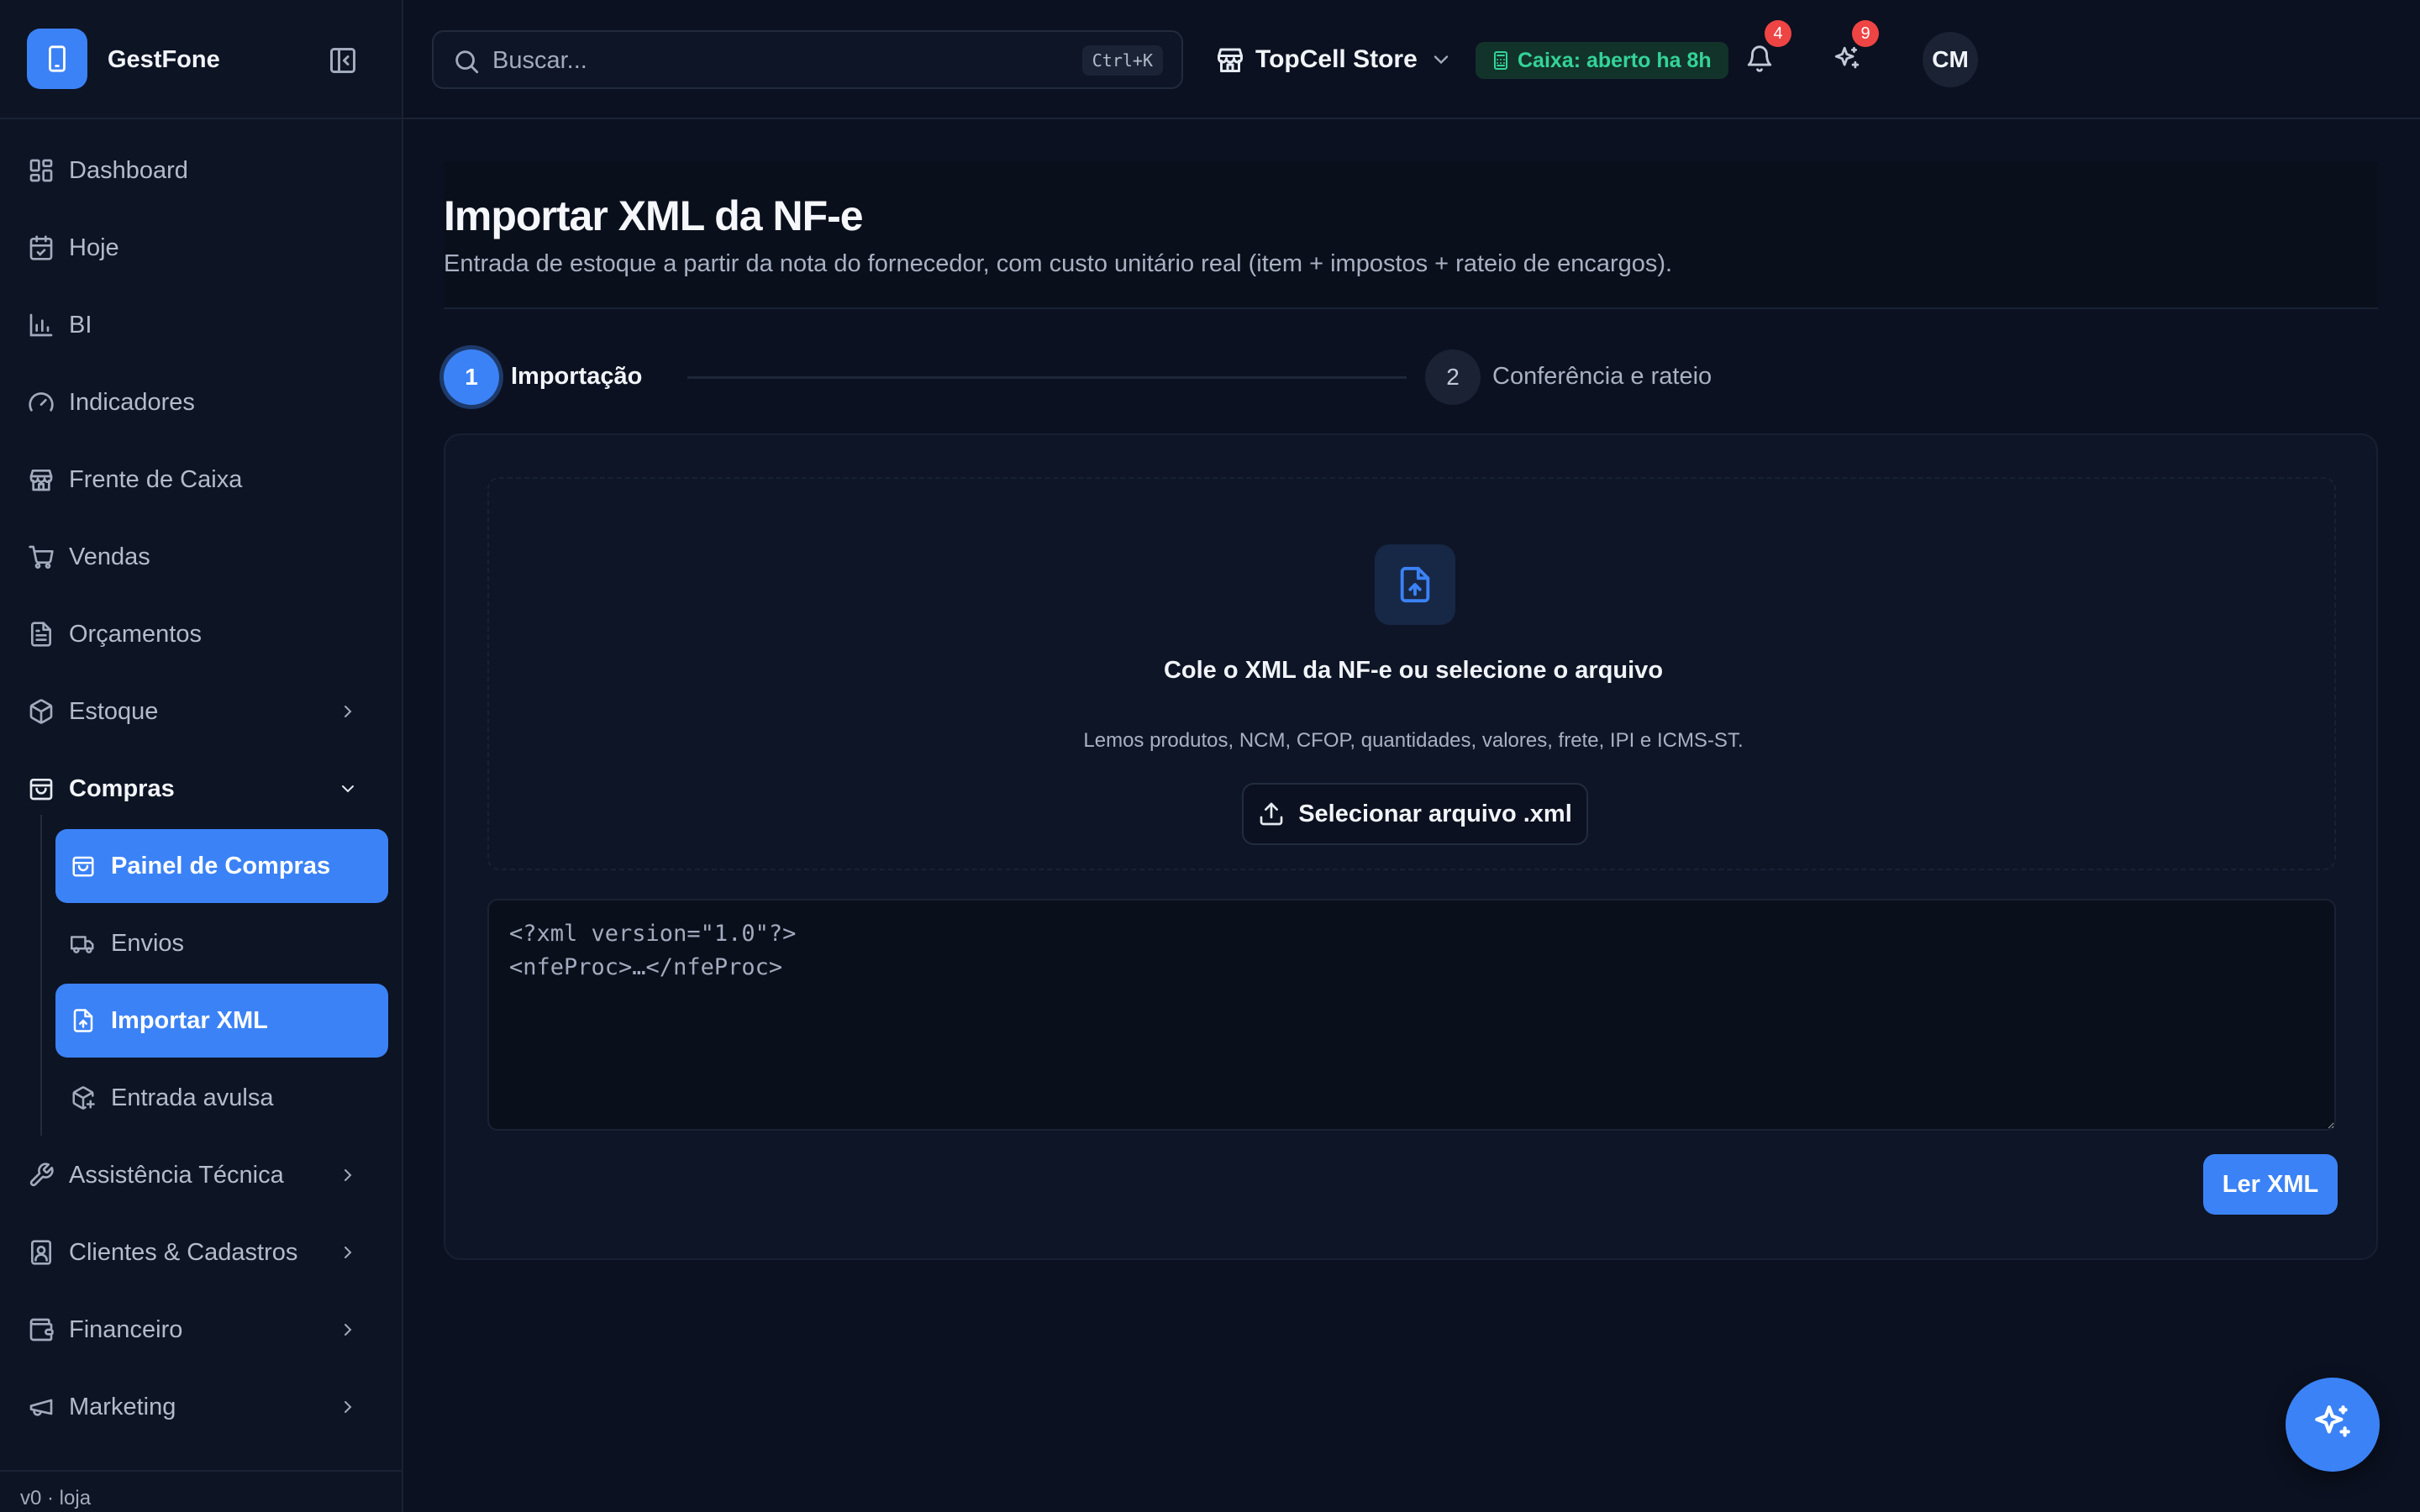  Describe the element at coordinates (203, 634) in the screenshot. I see `sidebar-item-orcamentos: Orçamentos` at that location.